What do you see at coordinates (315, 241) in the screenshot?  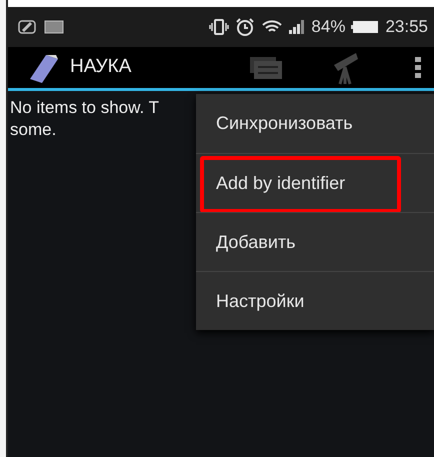 I see `menu-item: Добавить` at bounding box center [315, 241].